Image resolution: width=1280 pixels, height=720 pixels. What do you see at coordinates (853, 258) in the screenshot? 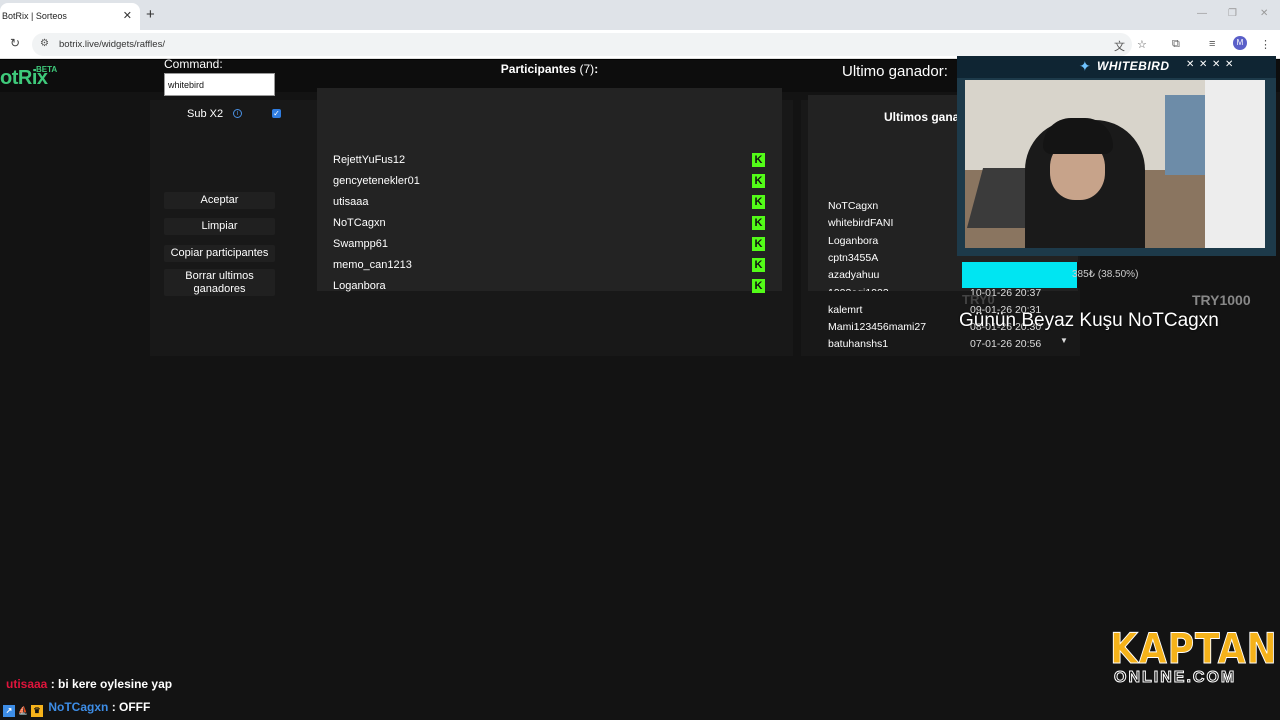
I see `list-item: cptn3455A` at bounding box center [853, 258].